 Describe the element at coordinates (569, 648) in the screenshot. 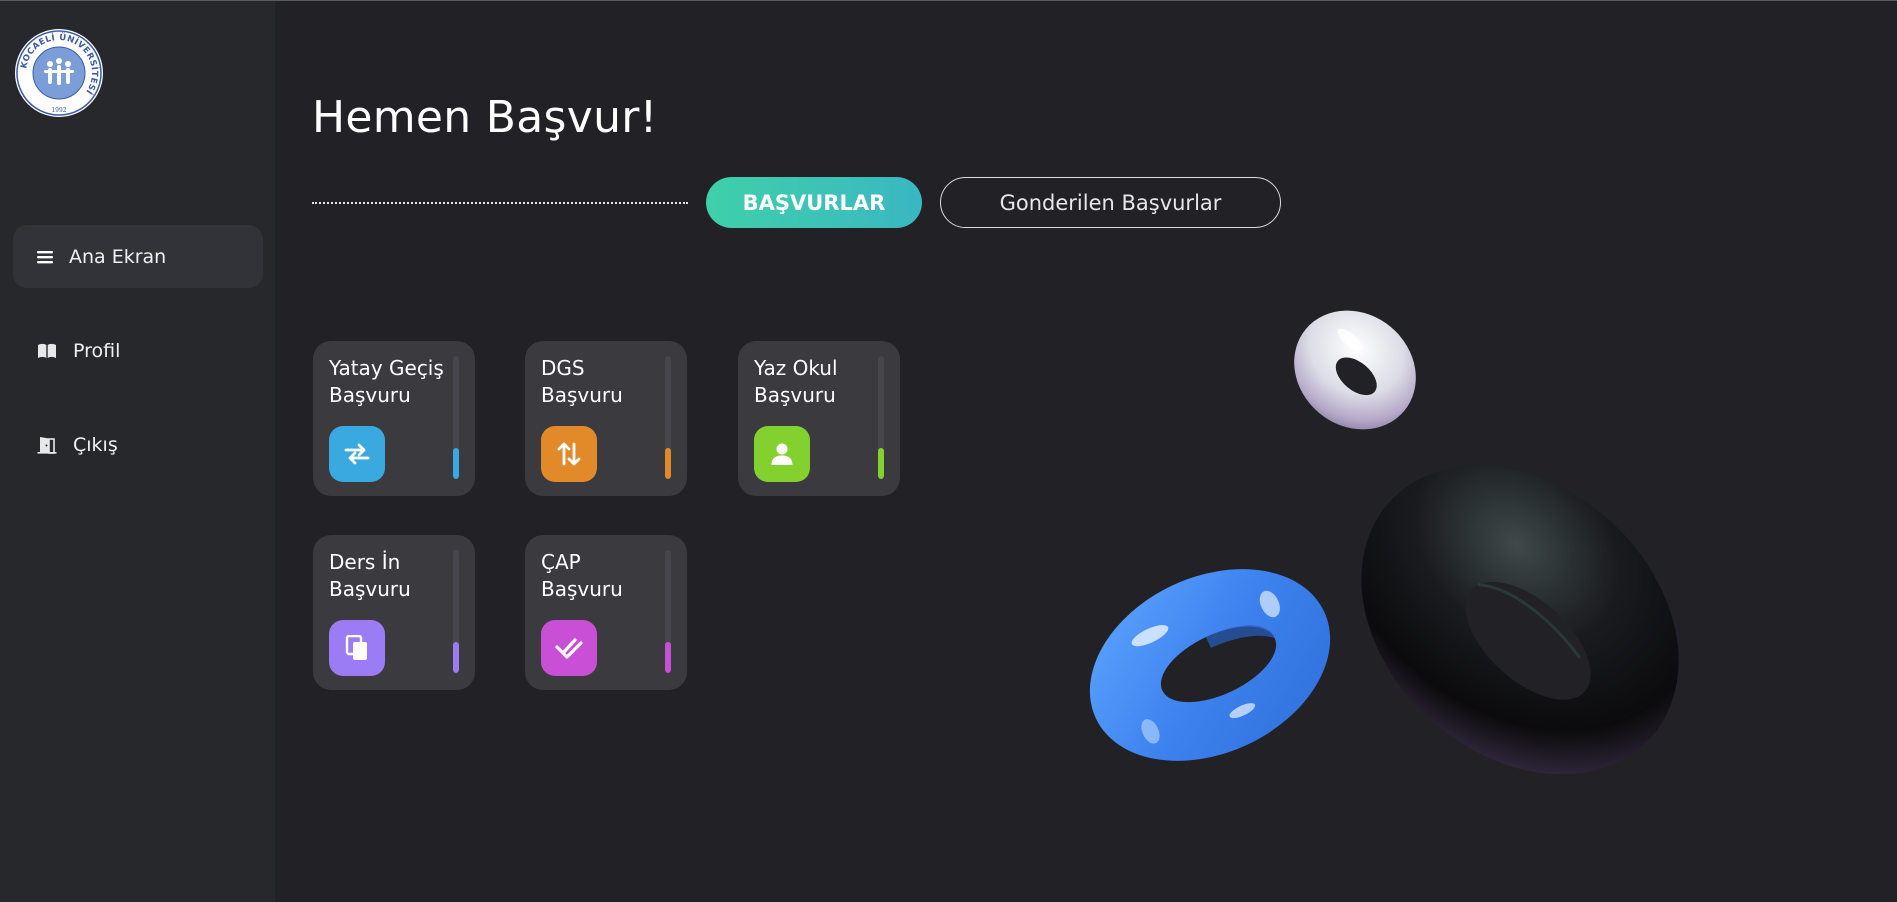

I see `double-check-icon` at that location.